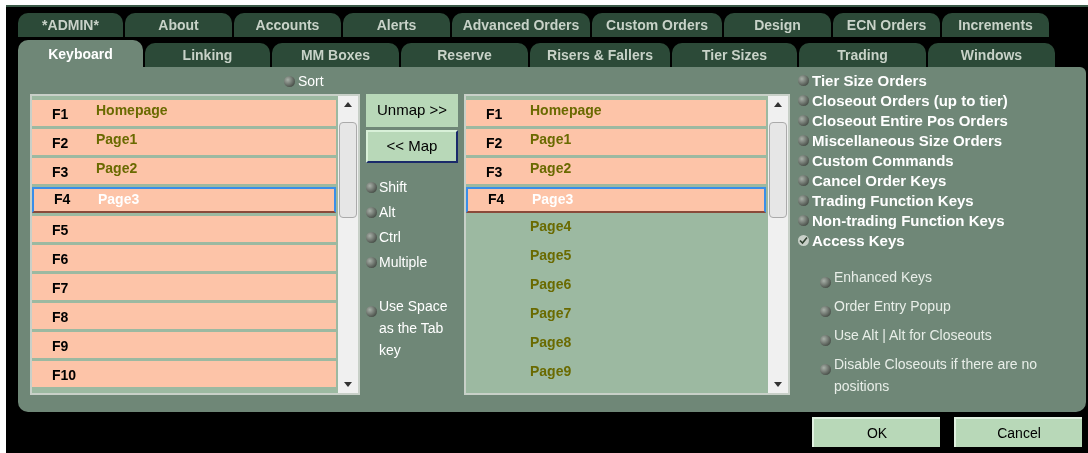  Describe the element at coordinates (550, 255) in the screenshot. I see `page-name: Page5` at that location.